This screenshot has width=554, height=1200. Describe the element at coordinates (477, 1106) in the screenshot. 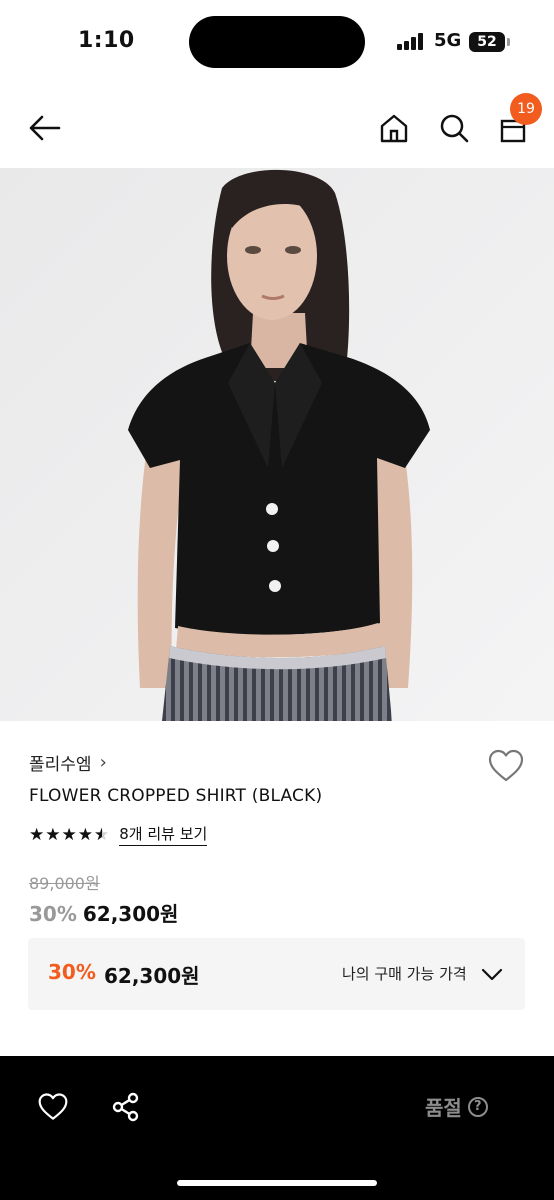

I see `help-icon: ?` at that location.